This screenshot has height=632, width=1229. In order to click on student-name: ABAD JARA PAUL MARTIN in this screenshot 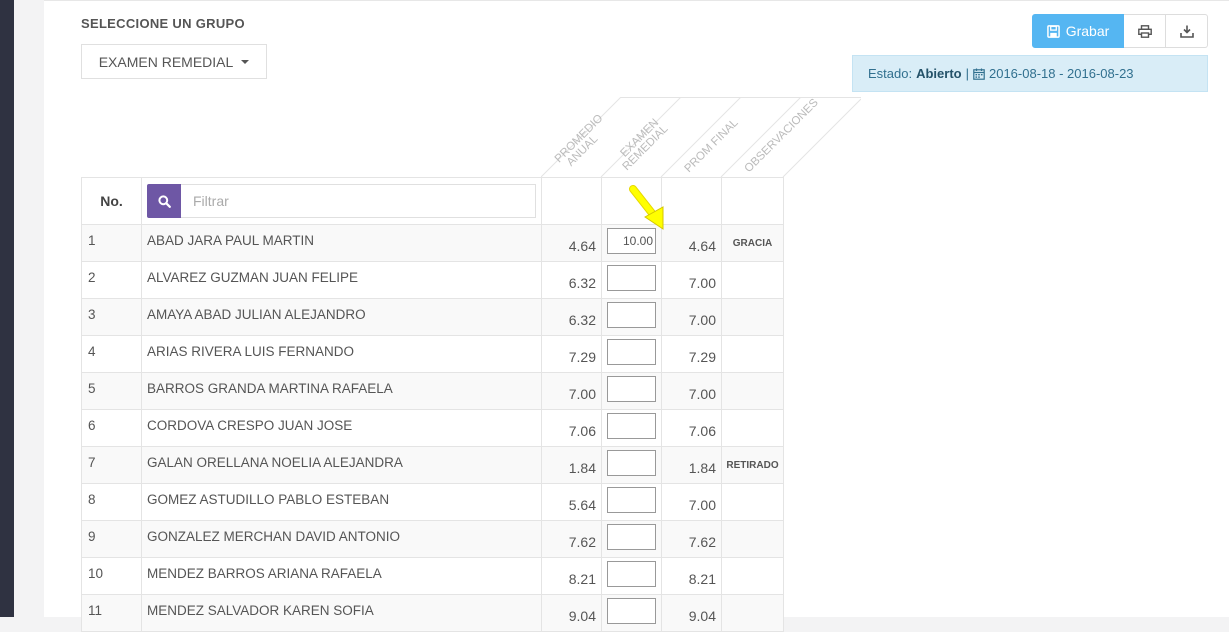, I will do `click(341, 243)`.